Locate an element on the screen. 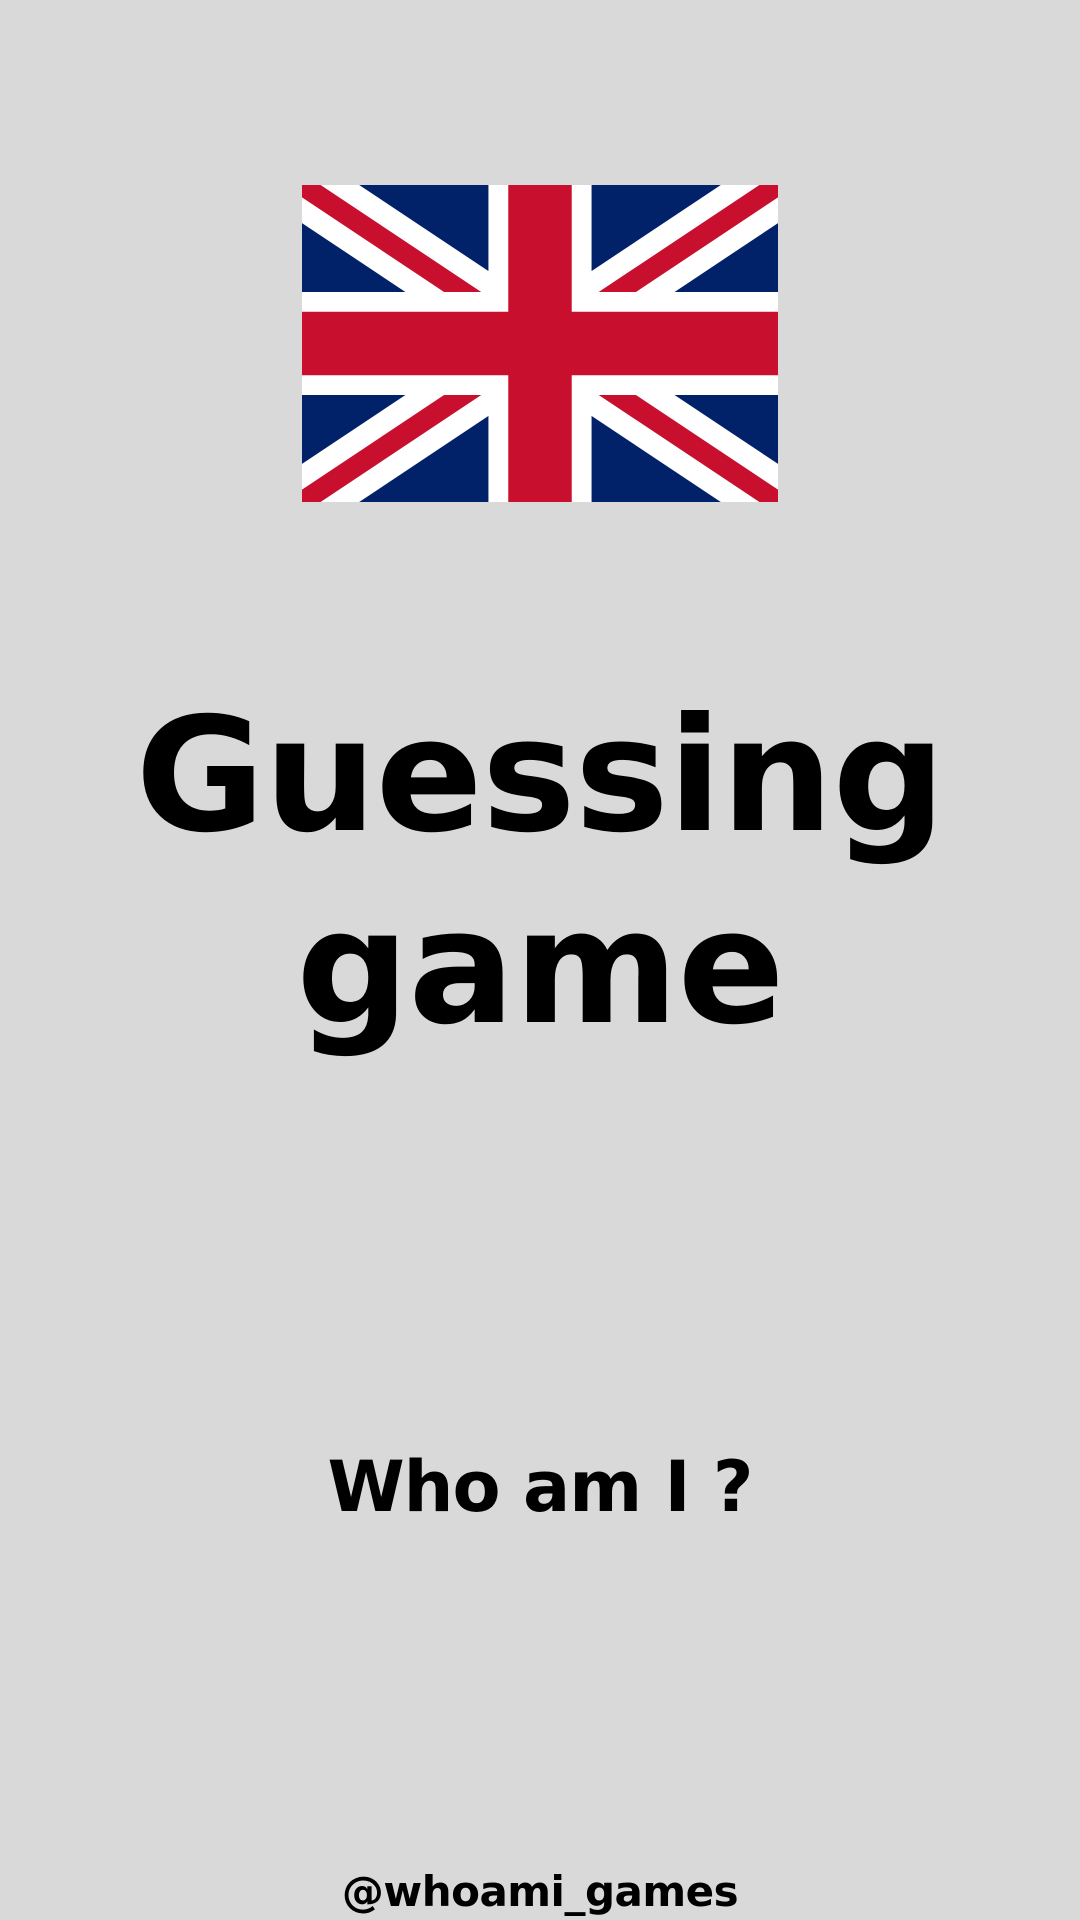 The width and height of the screenshot is (1080, 1920). game-title-line-2: game is located at coordinates (540, 968).